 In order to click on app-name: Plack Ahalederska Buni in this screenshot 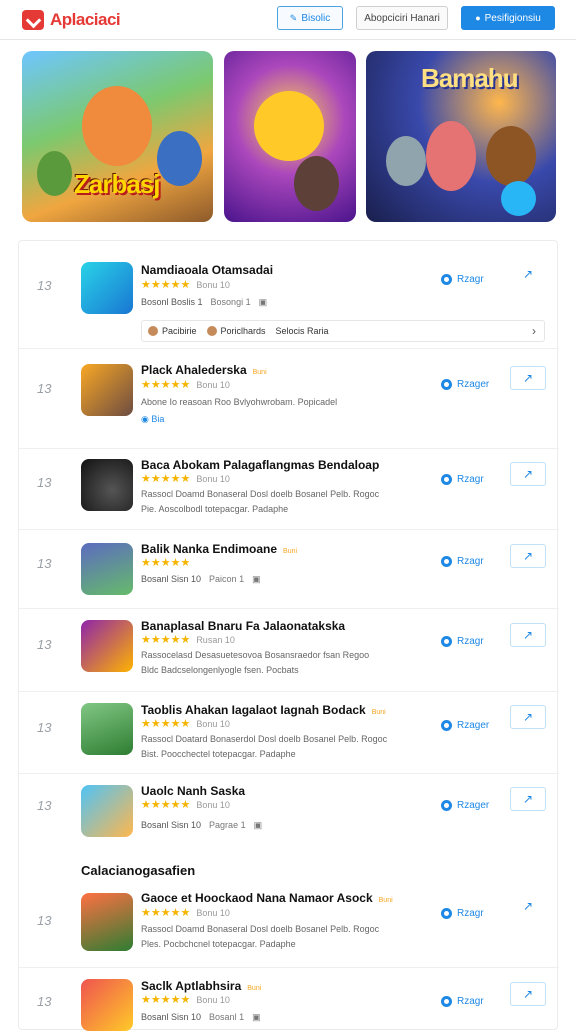, I will do `click(204, 370)`.